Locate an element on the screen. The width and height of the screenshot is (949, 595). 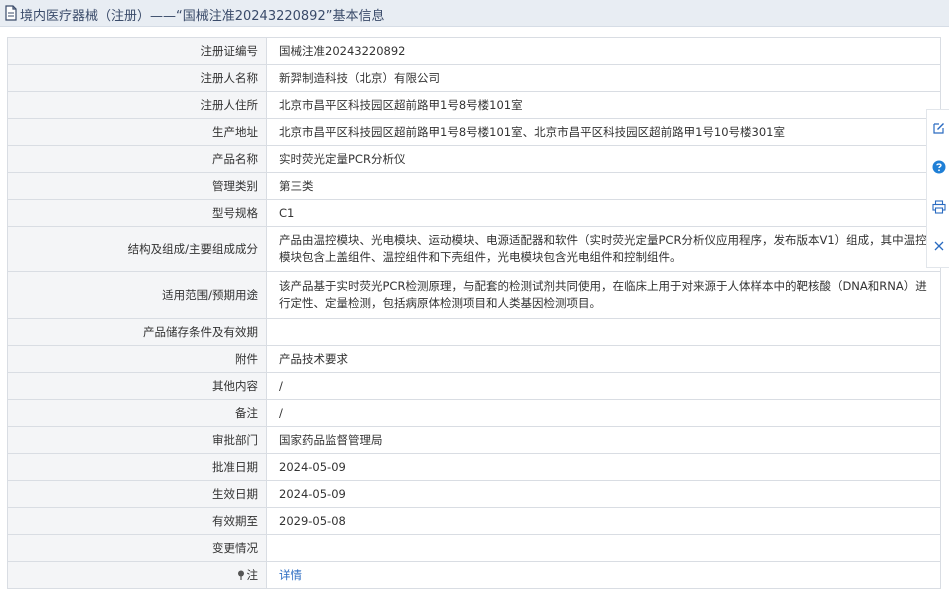
table-row-product-name: 产品名称 实时荧光定量PCR分析仪 is located at coordinates (474, 159).